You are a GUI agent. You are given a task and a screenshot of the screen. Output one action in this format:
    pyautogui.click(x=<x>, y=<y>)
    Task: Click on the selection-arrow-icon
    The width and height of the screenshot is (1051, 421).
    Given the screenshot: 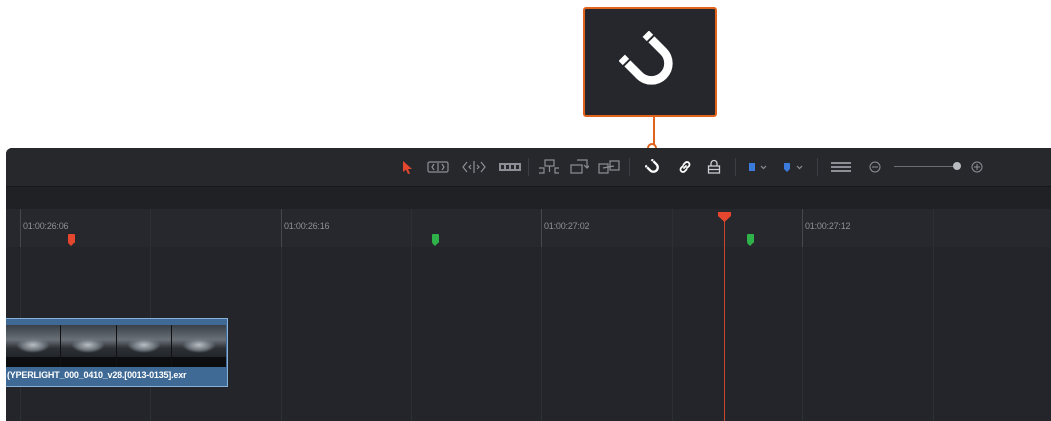 What is the action you would take?
    pyautogui.click(x=407, y=167)
    